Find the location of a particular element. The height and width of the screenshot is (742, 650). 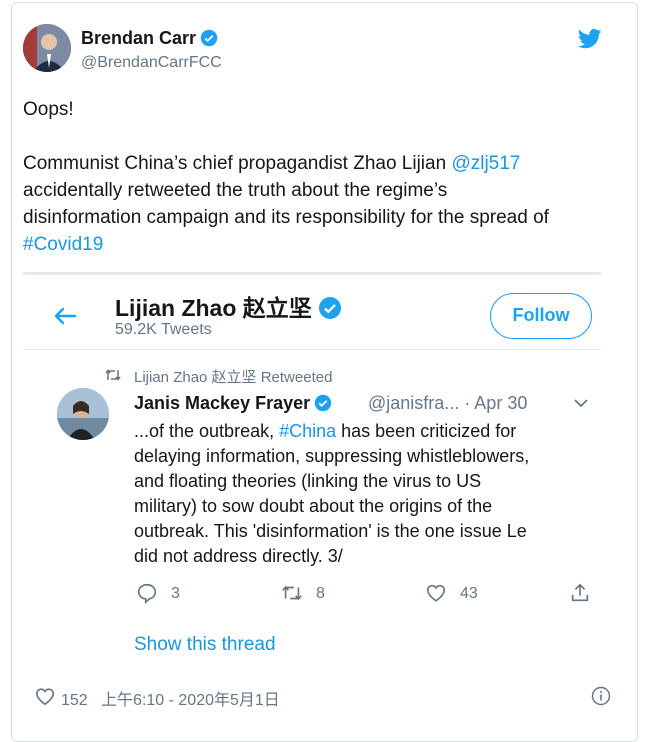

like-count: 152 is located at coordinates (74, 700).